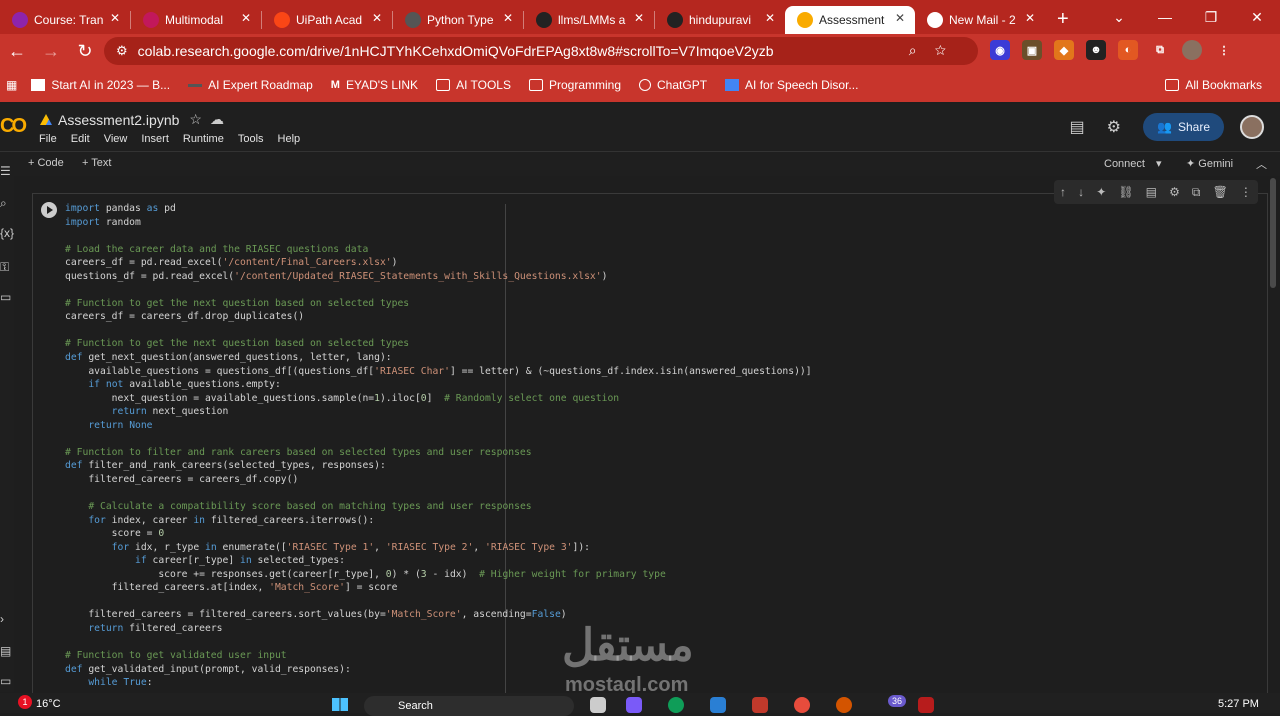 This screenshot has width=1280, height=716. I want to click on app-icon, so click(760, 705).